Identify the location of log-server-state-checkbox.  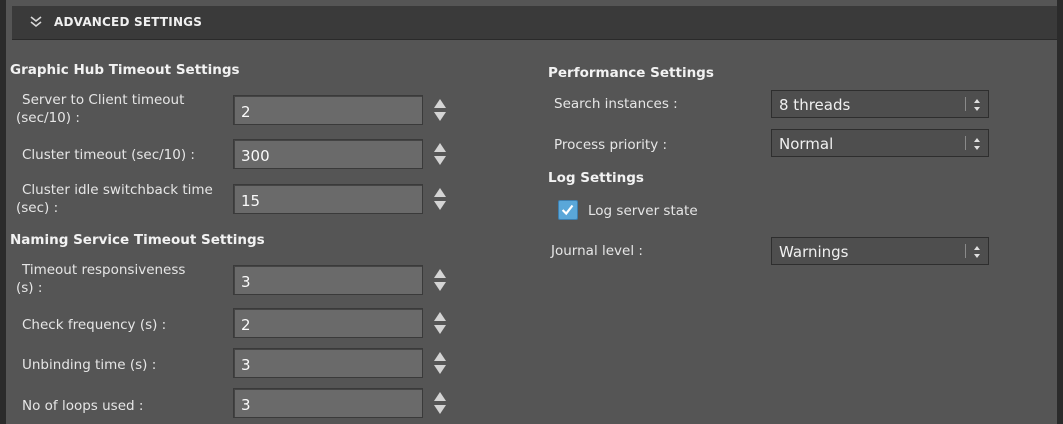
(568, 210).